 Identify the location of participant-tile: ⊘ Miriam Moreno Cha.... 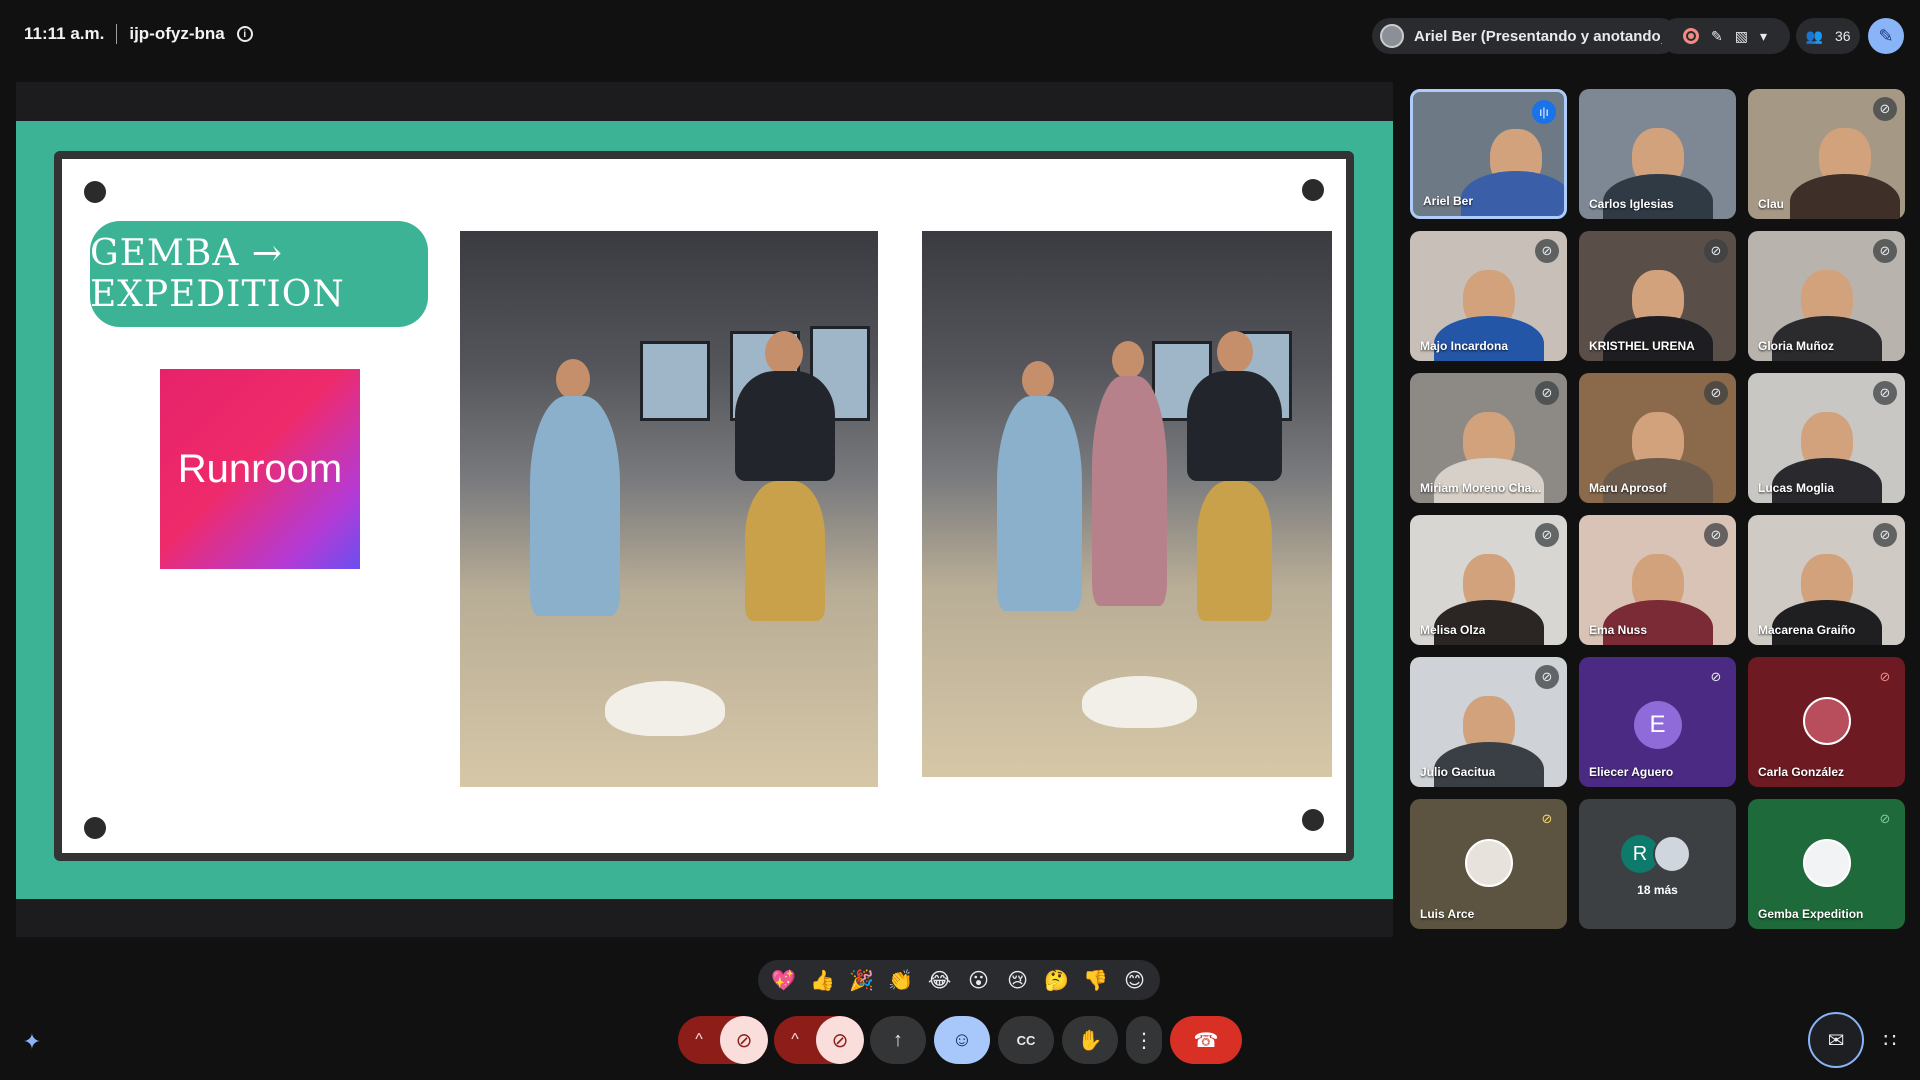
(1488, 438).